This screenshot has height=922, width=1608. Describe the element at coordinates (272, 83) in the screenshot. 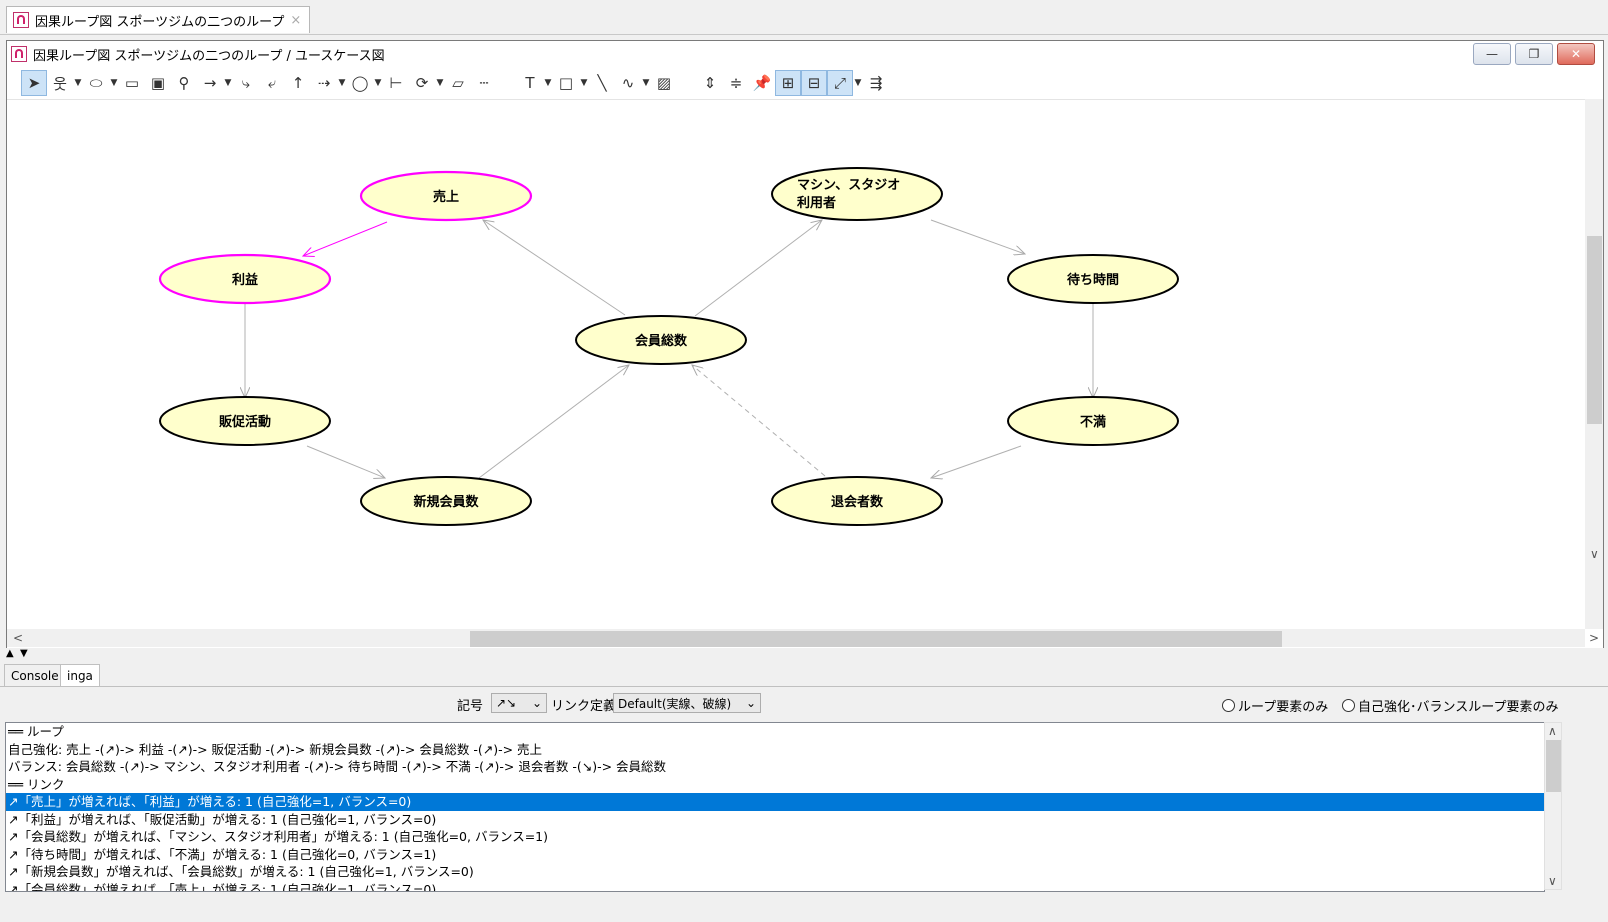

I see `extend-tool-icon: ⤶` at that location.